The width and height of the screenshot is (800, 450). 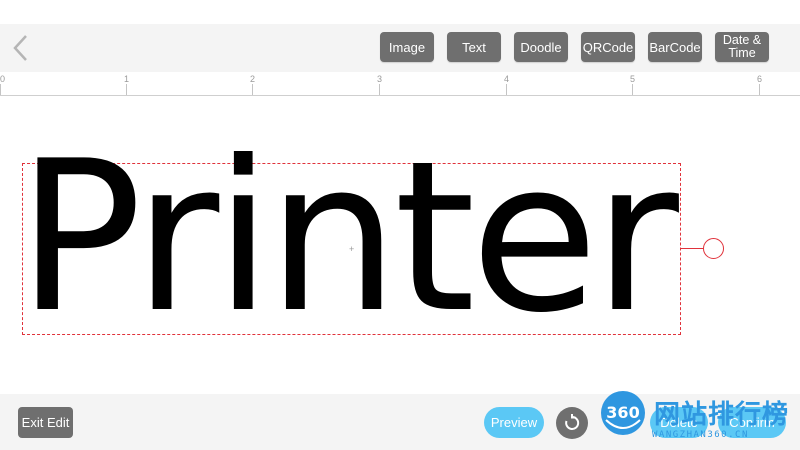 I want to click on barcode-button: BarCode, so click(x=675, y=47).